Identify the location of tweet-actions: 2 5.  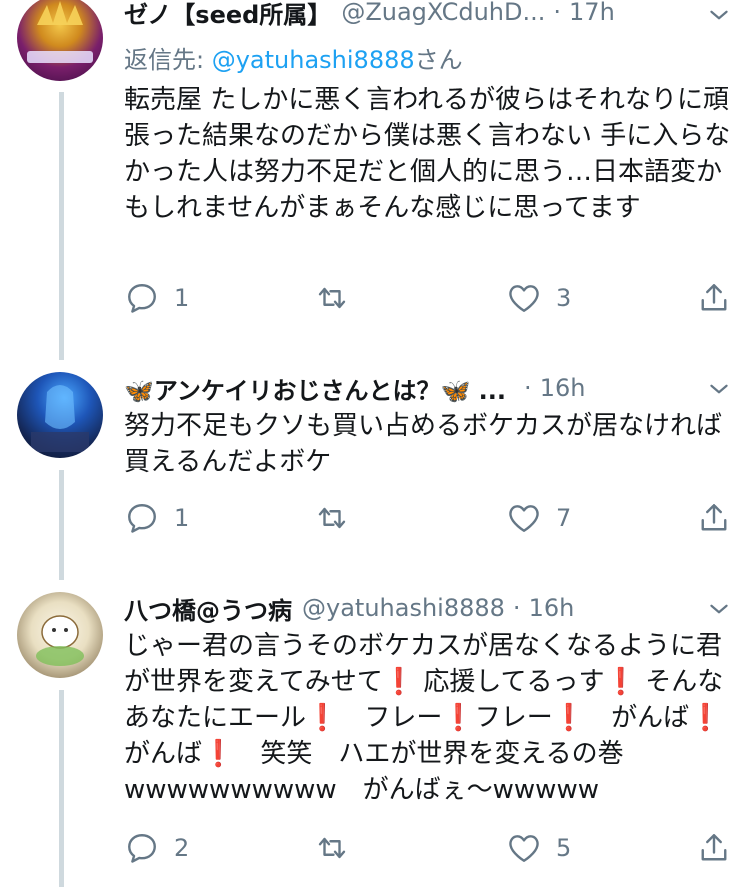
(429, 848).